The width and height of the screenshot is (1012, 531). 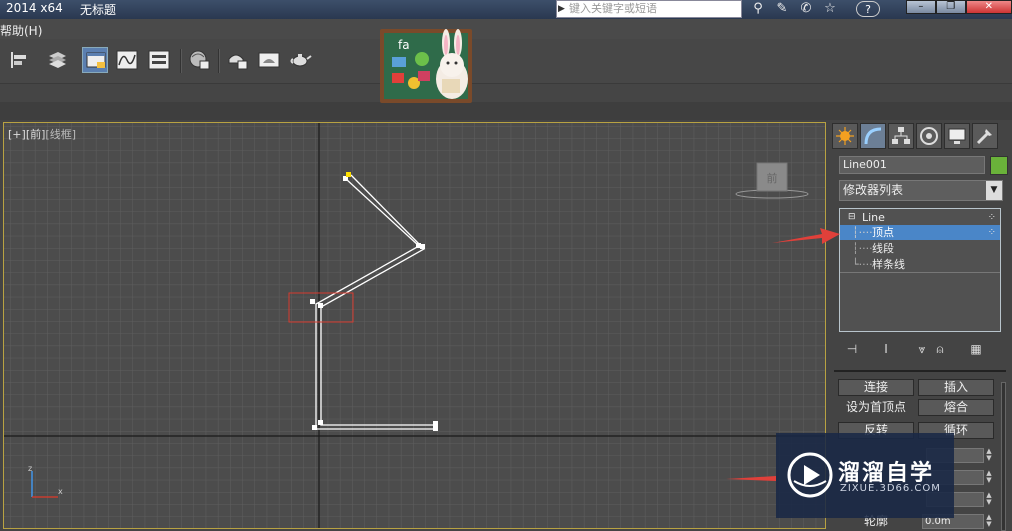 What do you see at coordinates (883, 232) in the screenshot?
I see `stack-subitem-label: 顶点` at bounding box center [883, 232].